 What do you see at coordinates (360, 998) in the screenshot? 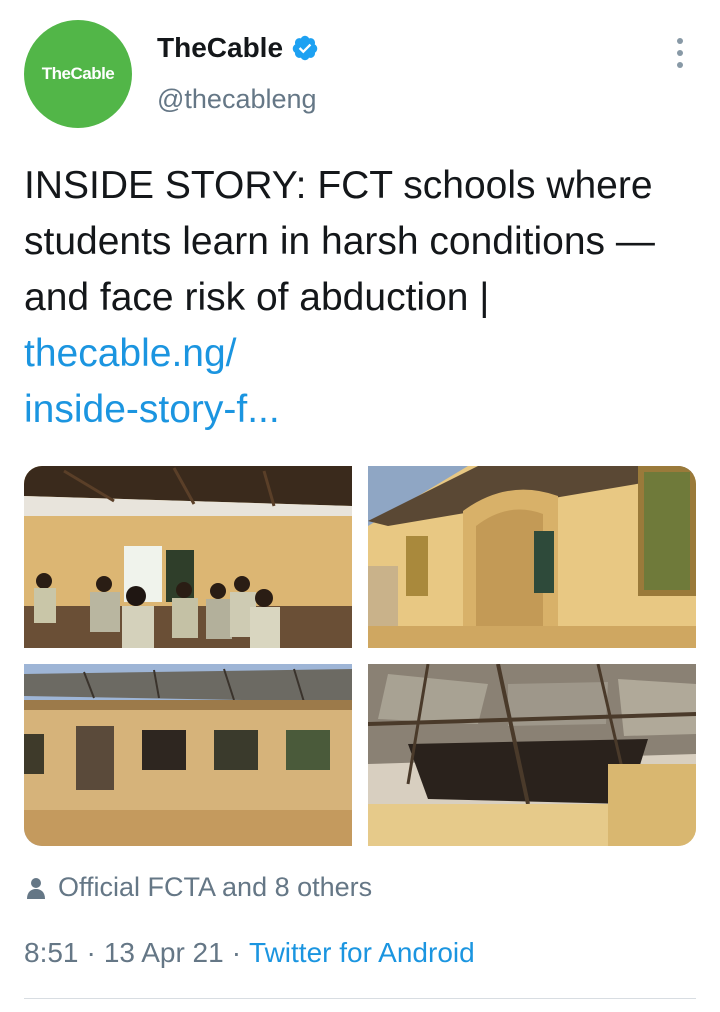
I see `divider` at bounding box center [360, 998].